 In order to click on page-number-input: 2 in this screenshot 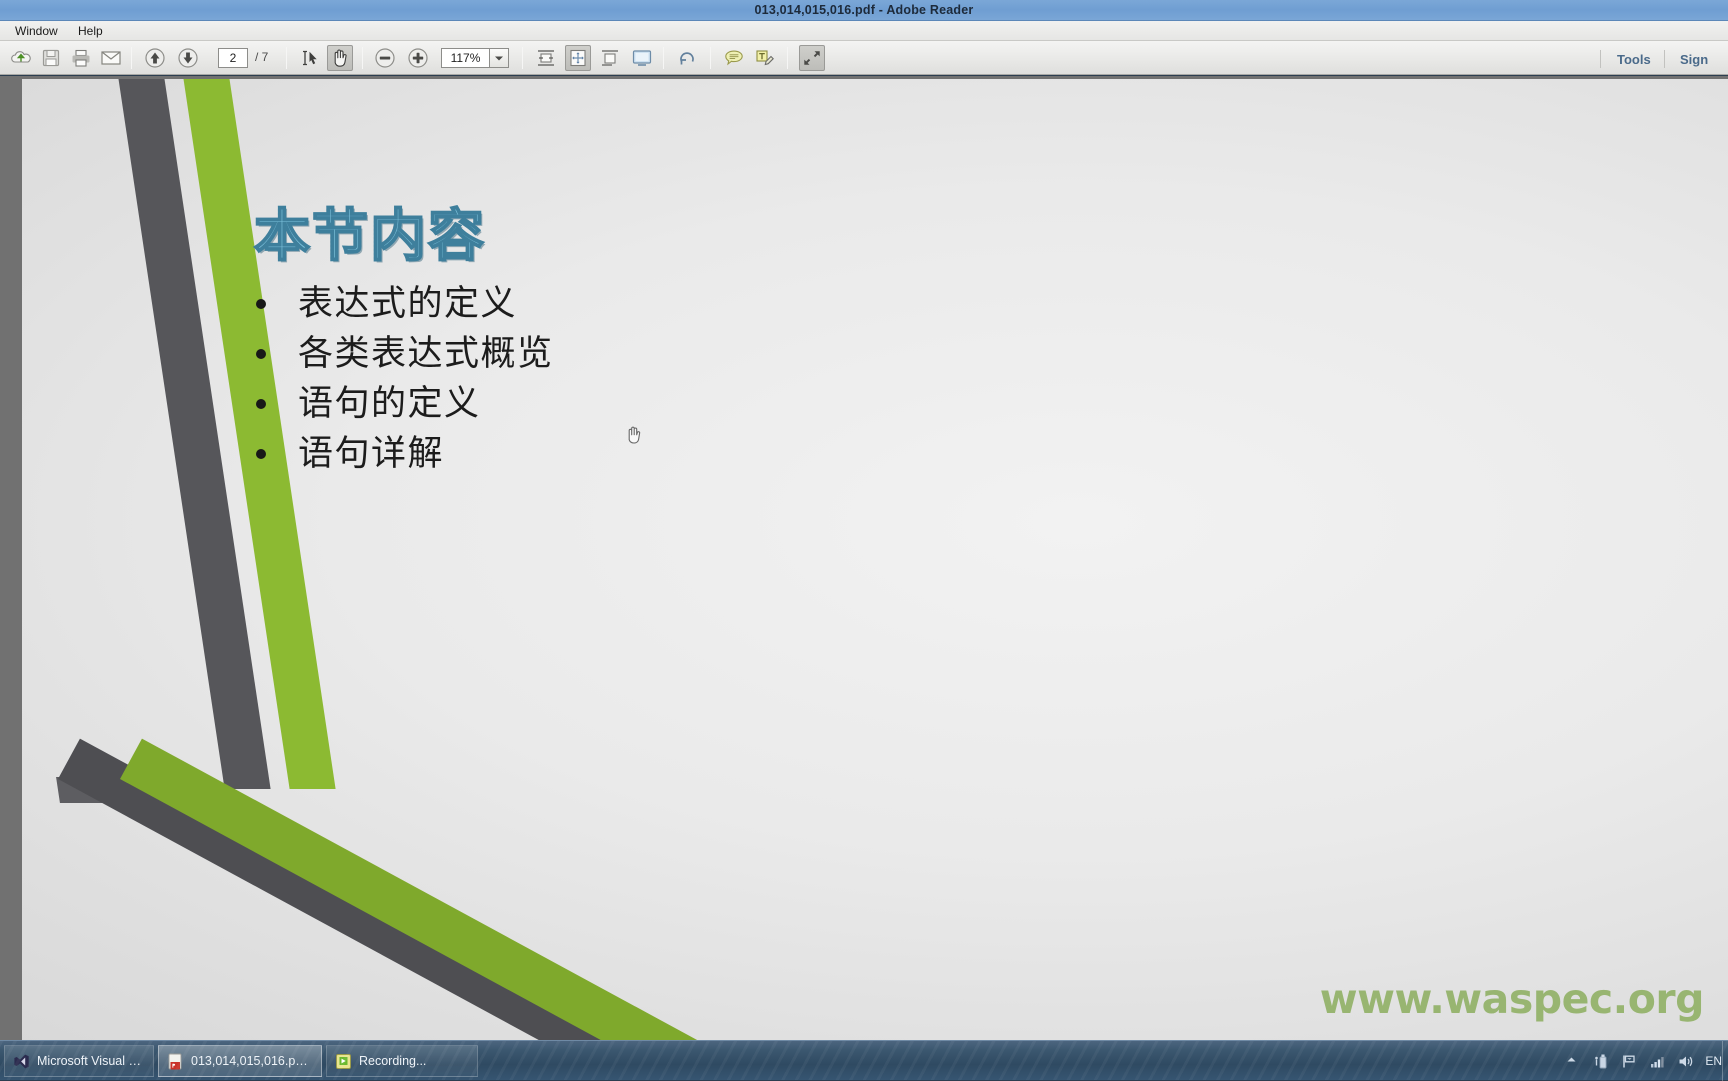, I will do `click(233, 58)`.